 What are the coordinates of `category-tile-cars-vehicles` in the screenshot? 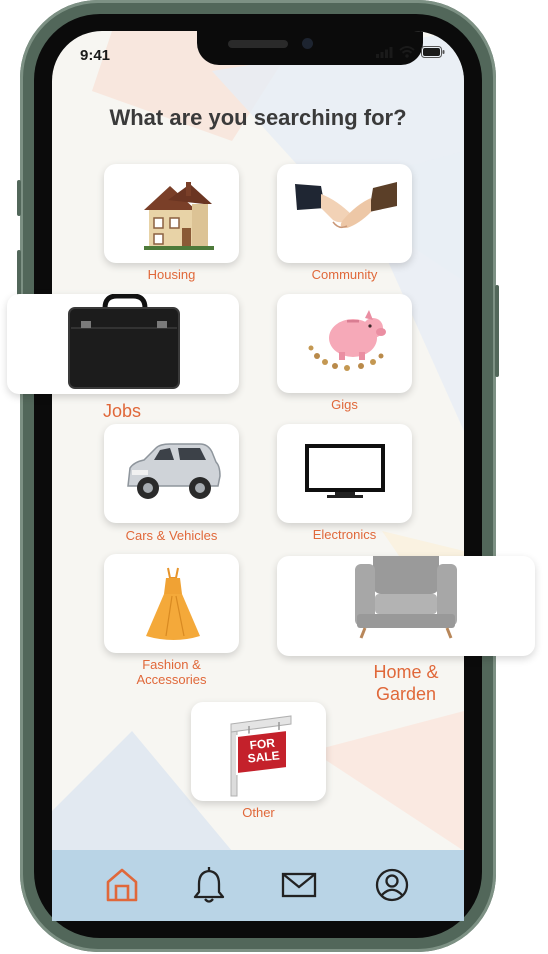 It's located at (171, 473).